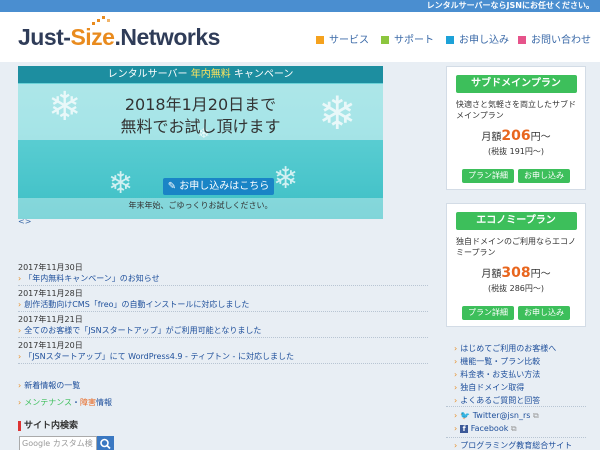  I want to click on nav-apply-label: お申し込み, so click(484, 40).